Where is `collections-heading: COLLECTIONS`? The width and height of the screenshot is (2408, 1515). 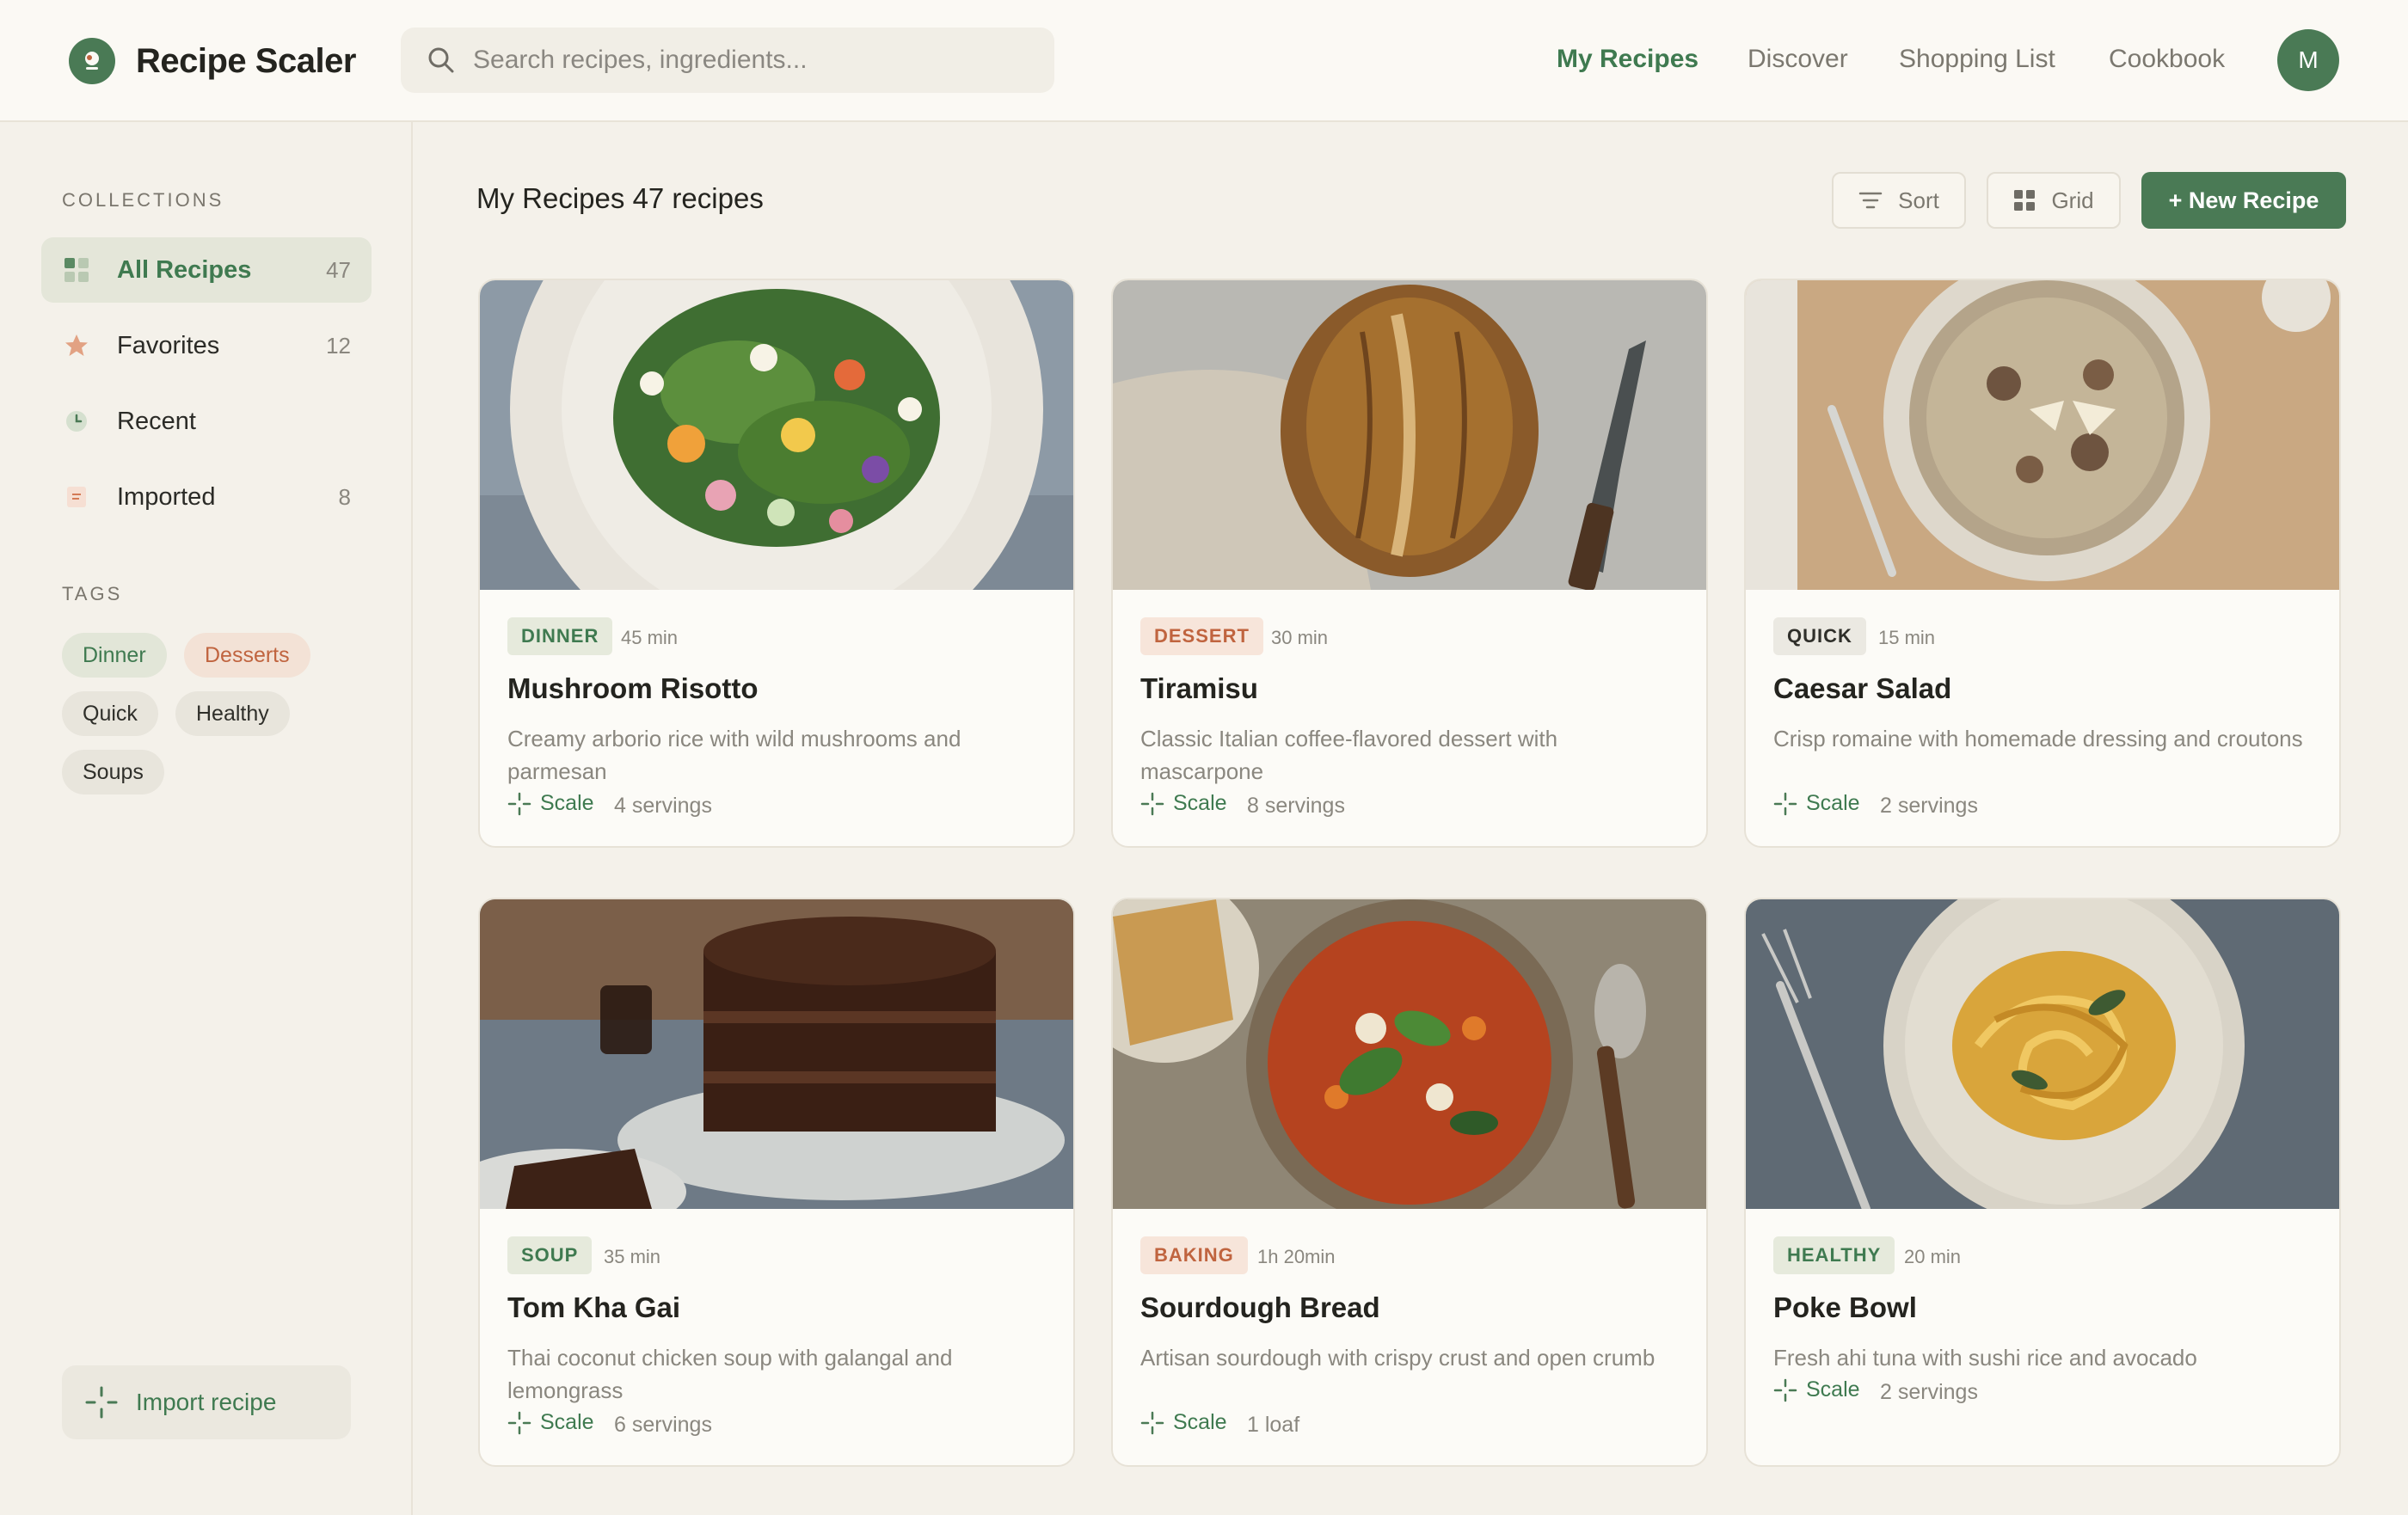 collections-heading: COLLECTIONS is located at coordinates (143, 200).